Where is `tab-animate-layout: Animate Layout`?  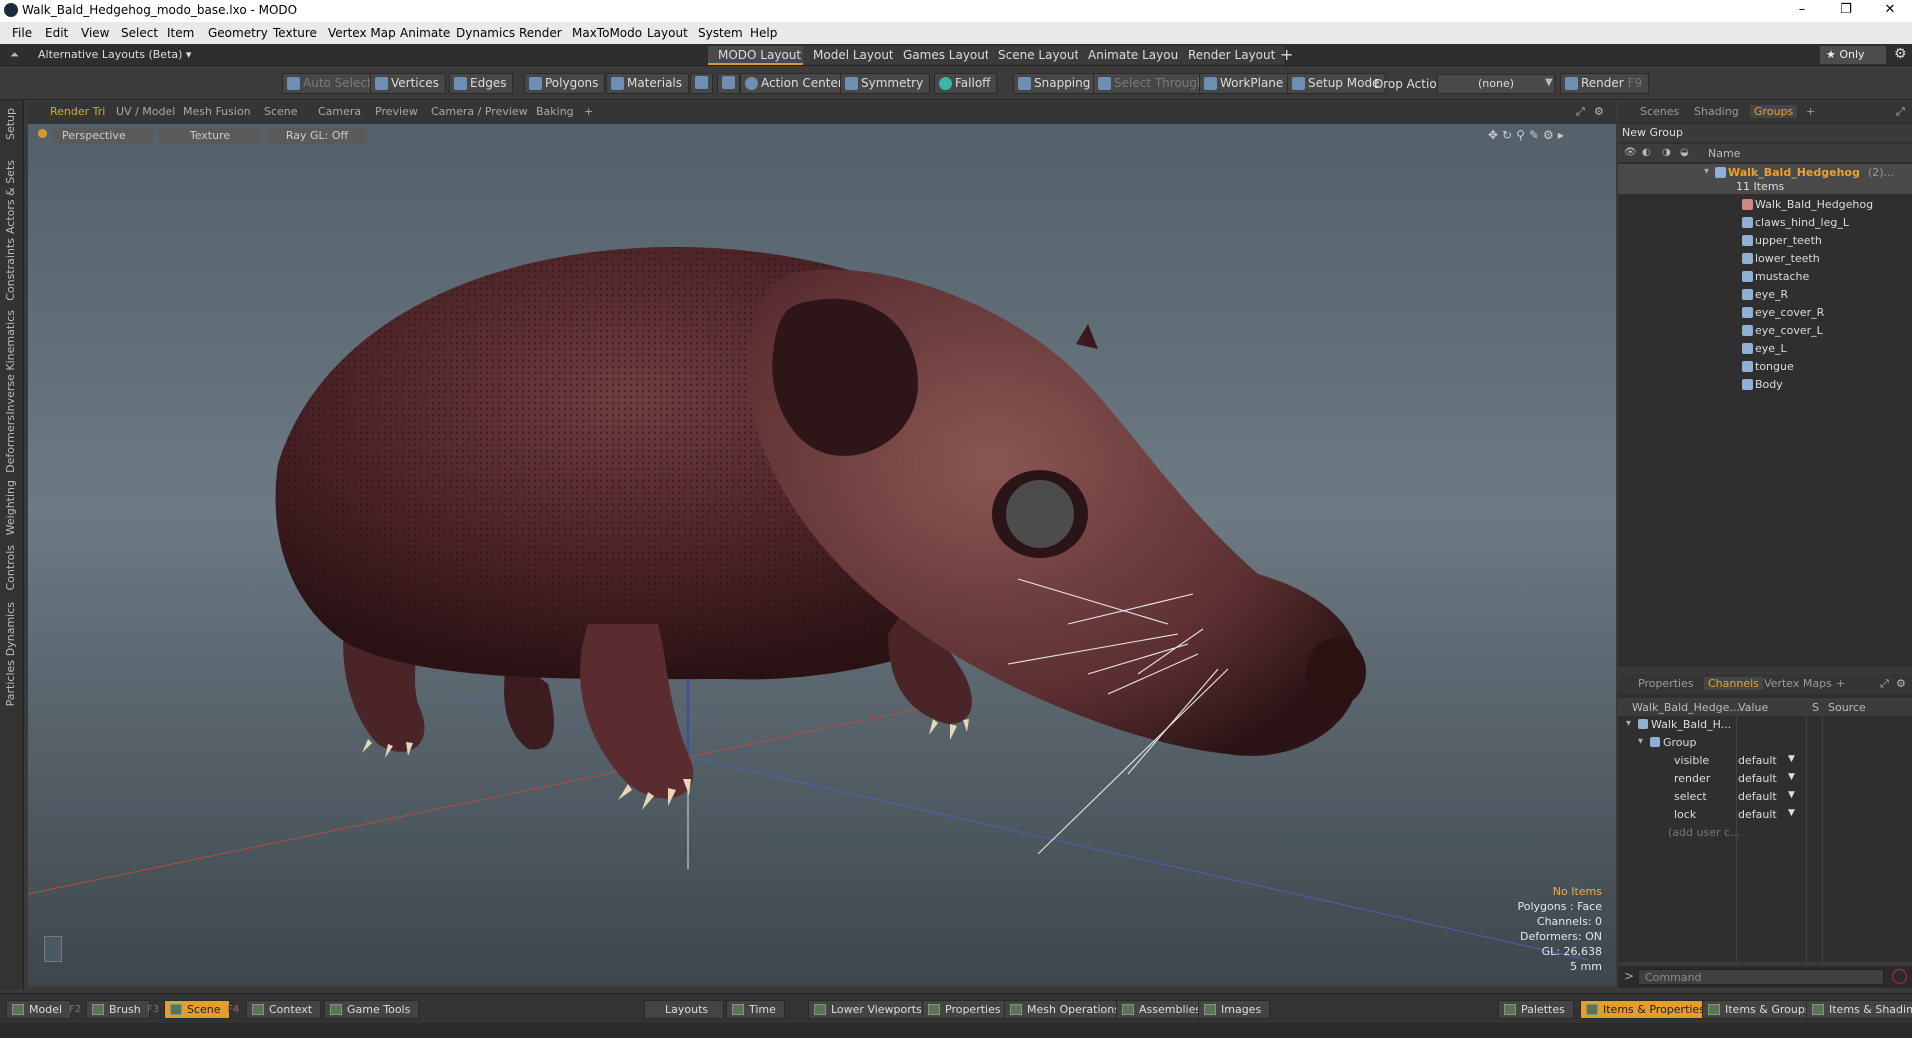 tab-animate-layout: Animate Layout is located at coordinates (1136, 55).